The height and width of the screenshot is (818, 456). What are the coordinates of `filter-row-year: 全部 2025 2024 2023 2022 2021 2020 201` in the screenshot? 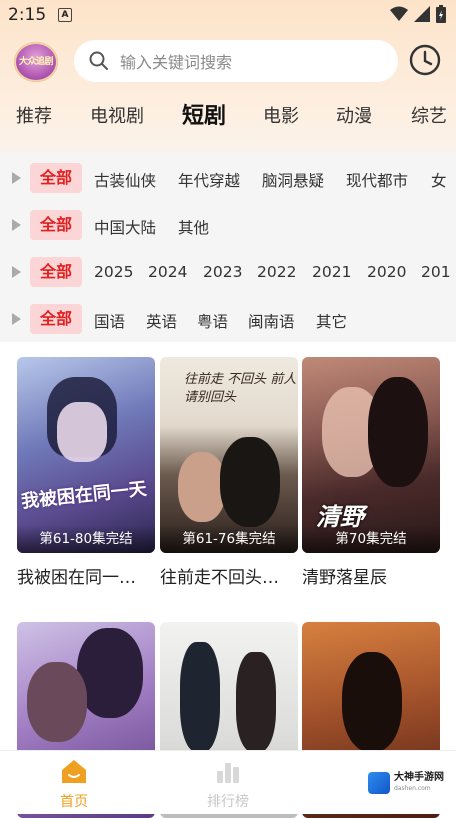 It's located at (228, 272).